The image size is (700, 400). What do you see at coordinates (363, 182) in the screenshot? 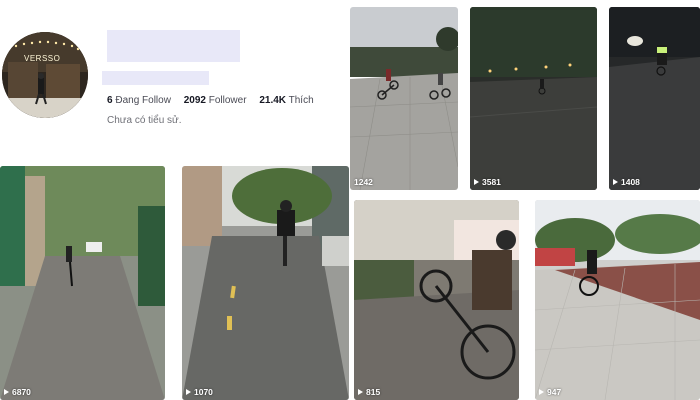
I see `view-count: 1242` at bounding box center [363, 182].